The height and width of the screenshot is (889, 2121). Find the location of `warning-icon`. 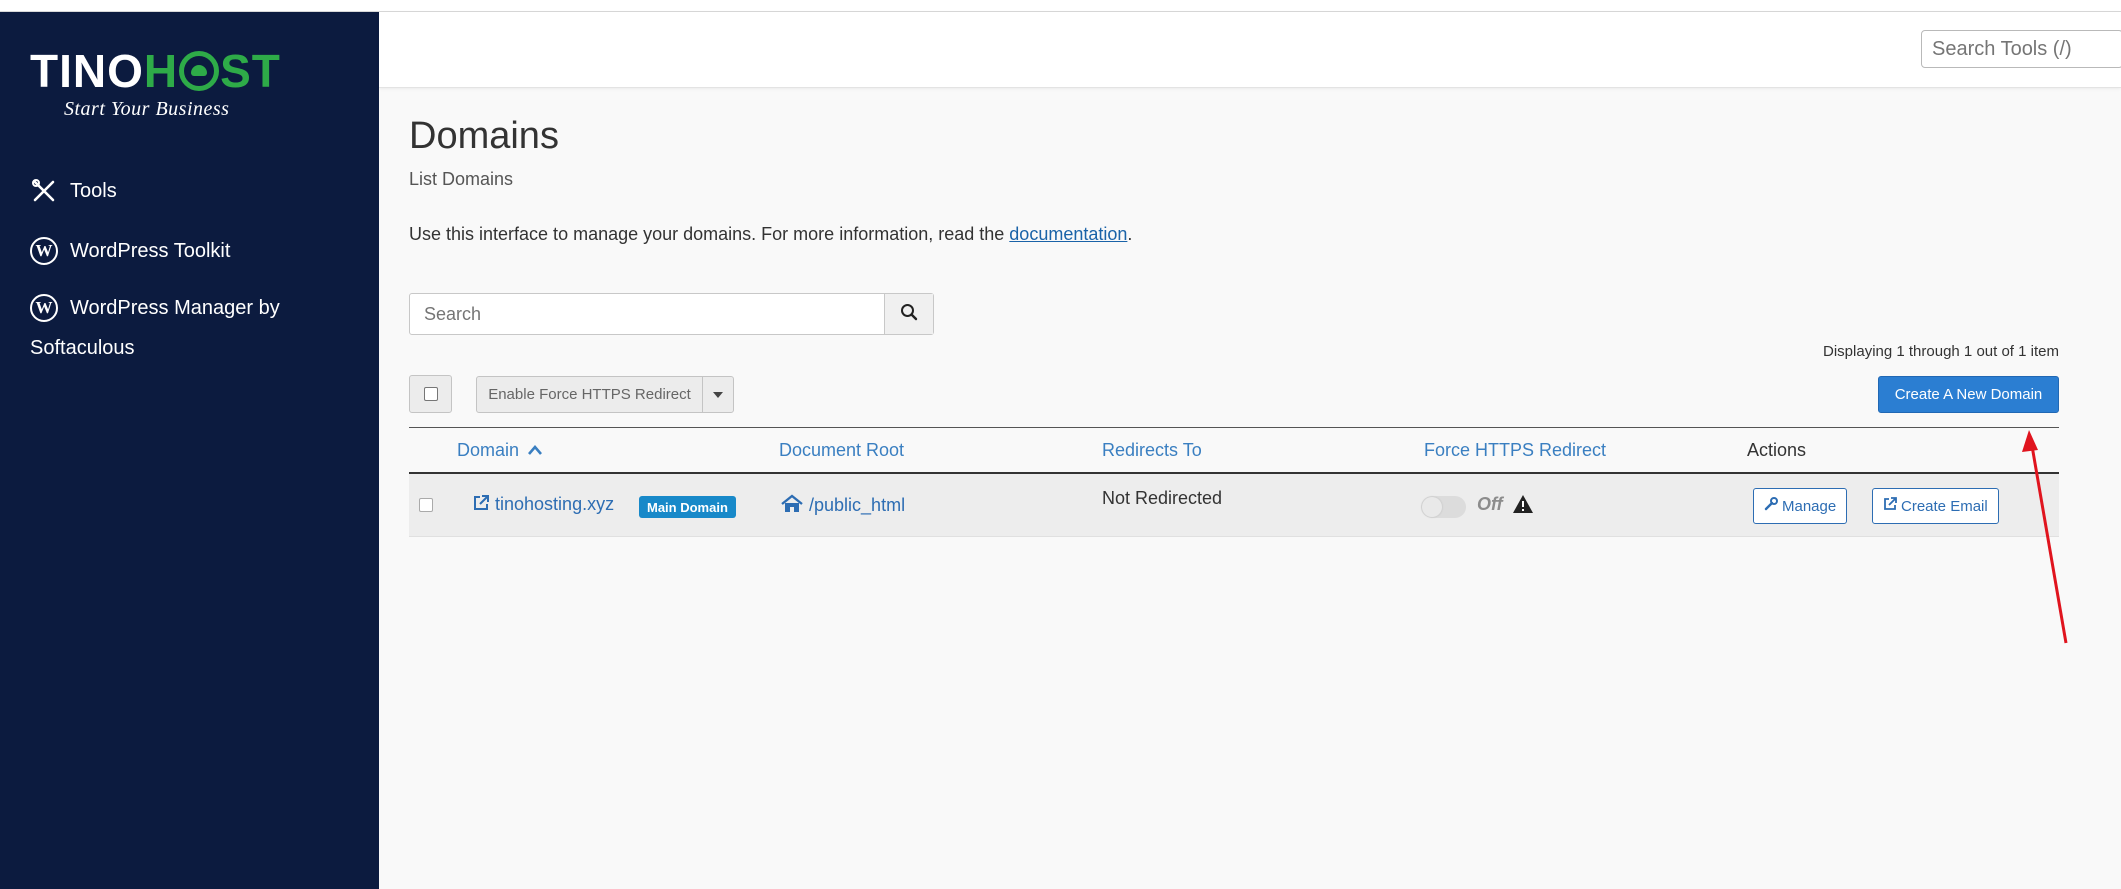

warning-icon is located at coordinates (1523, 506).